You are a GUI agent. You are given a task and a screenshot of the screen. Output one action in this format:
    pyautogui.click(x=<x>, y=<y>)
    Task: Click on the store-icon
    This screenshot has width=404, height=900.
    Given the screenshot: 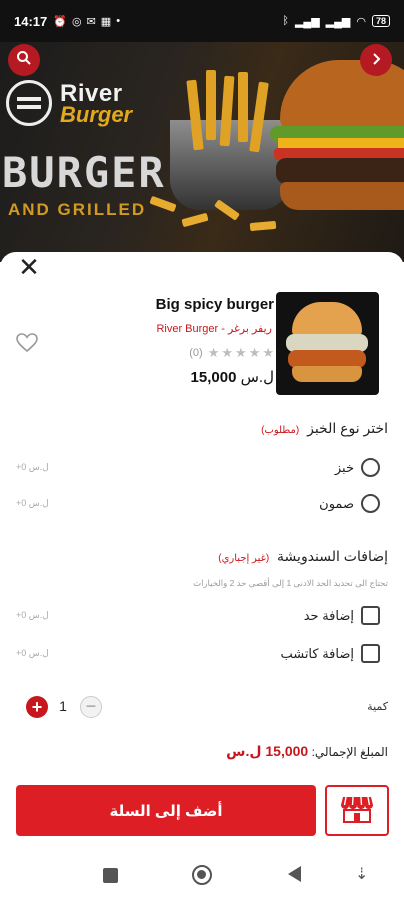 What is the action you would take?
    pyautogui.click(x=357, y=810)
    